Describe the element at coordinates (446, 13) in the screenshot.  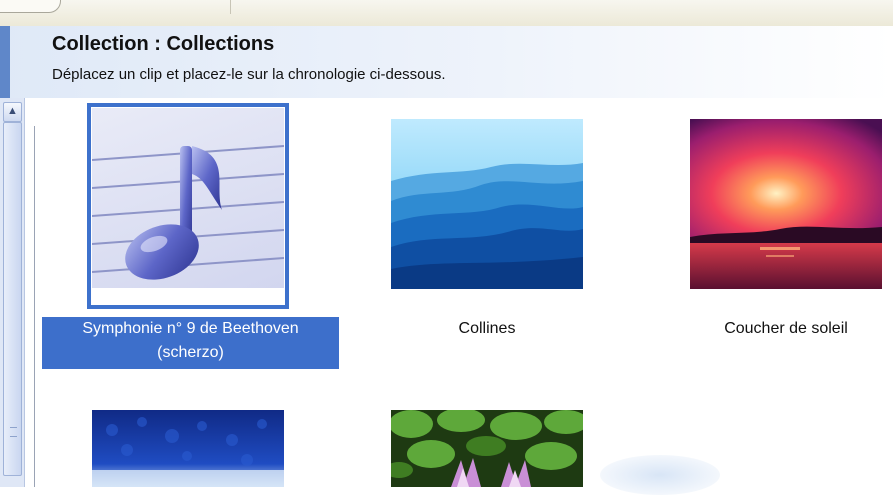
I see `top-strip` at that location.